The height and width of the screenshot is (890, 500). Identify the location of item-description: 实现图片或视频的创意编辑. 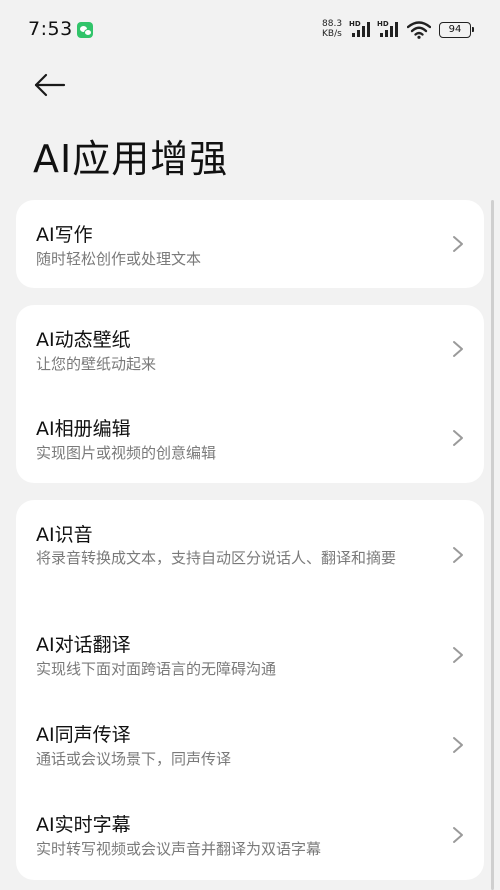
(126, 453).